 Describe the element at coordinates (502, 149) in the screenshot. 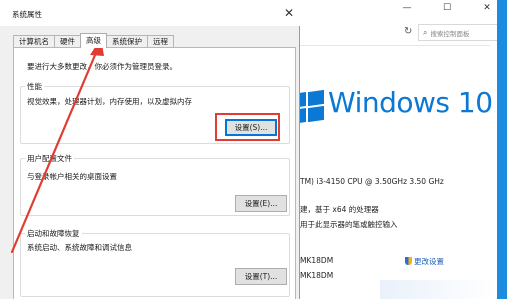

I see `desktop-edge` at that location.